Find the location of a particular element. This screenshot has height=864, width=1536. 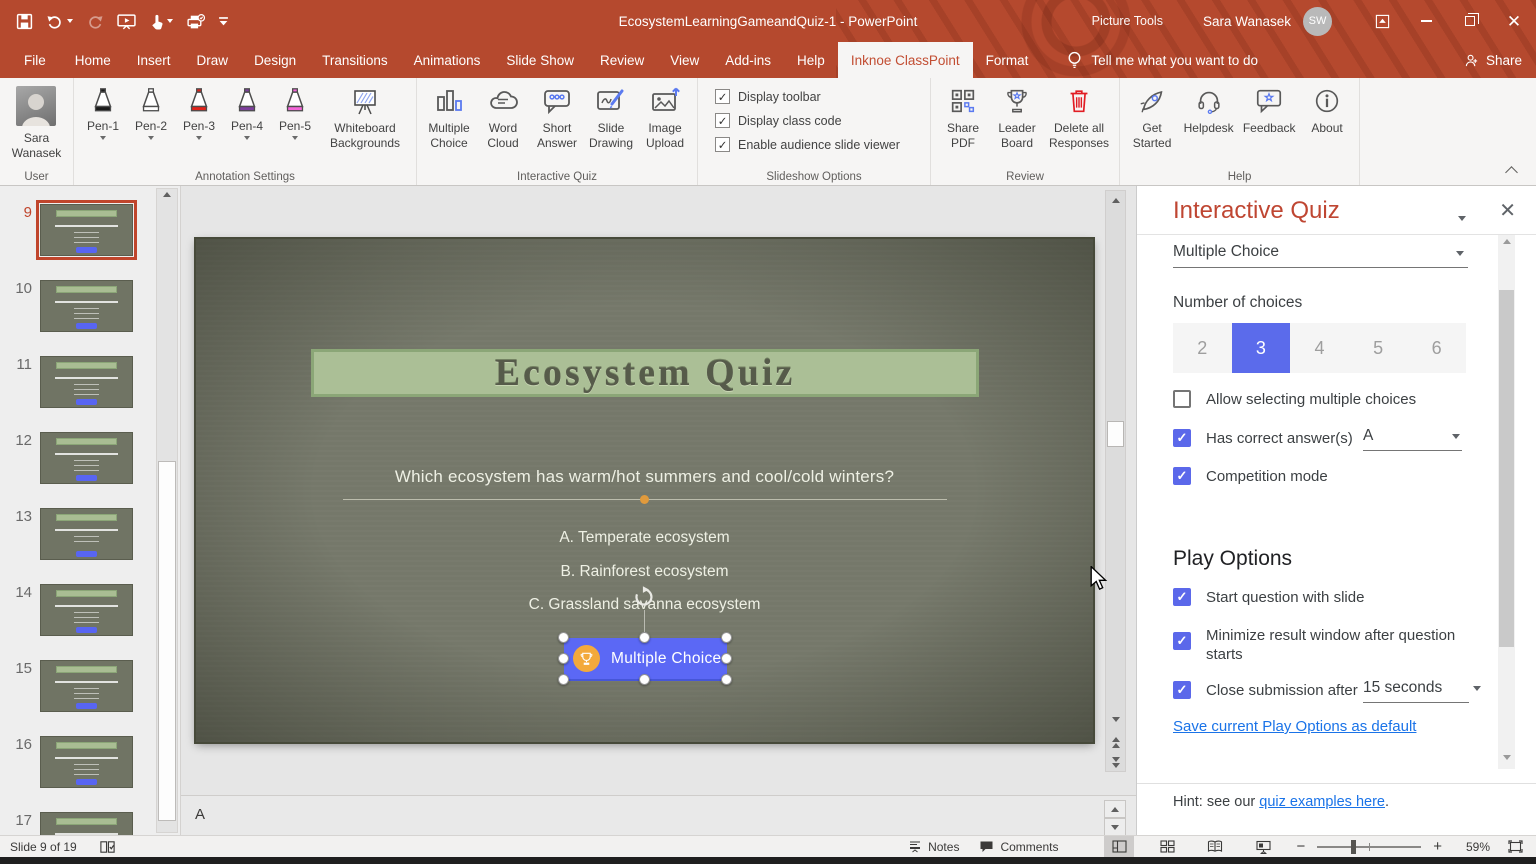

tab-review: Review is located at coordinates (622, 60).